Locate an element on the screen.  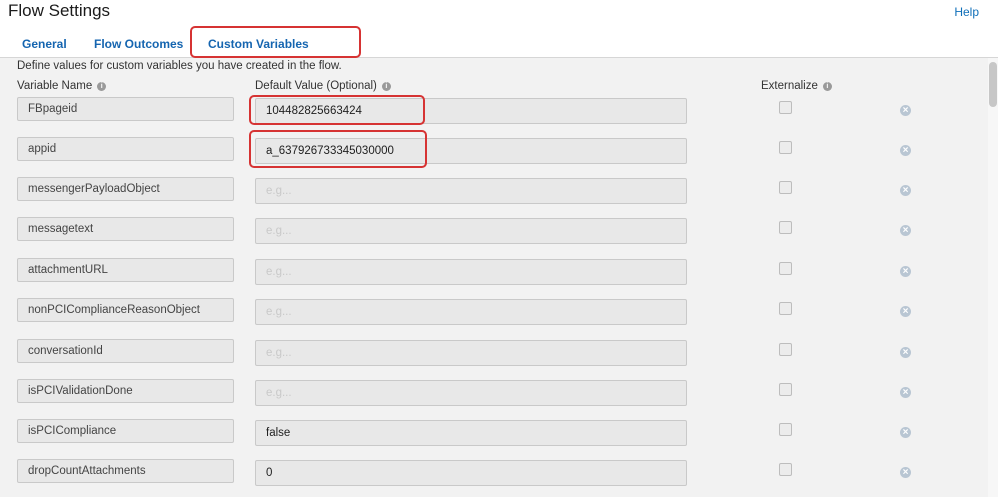
column-header-label: Variable Name is located at coordinates (55, 86).